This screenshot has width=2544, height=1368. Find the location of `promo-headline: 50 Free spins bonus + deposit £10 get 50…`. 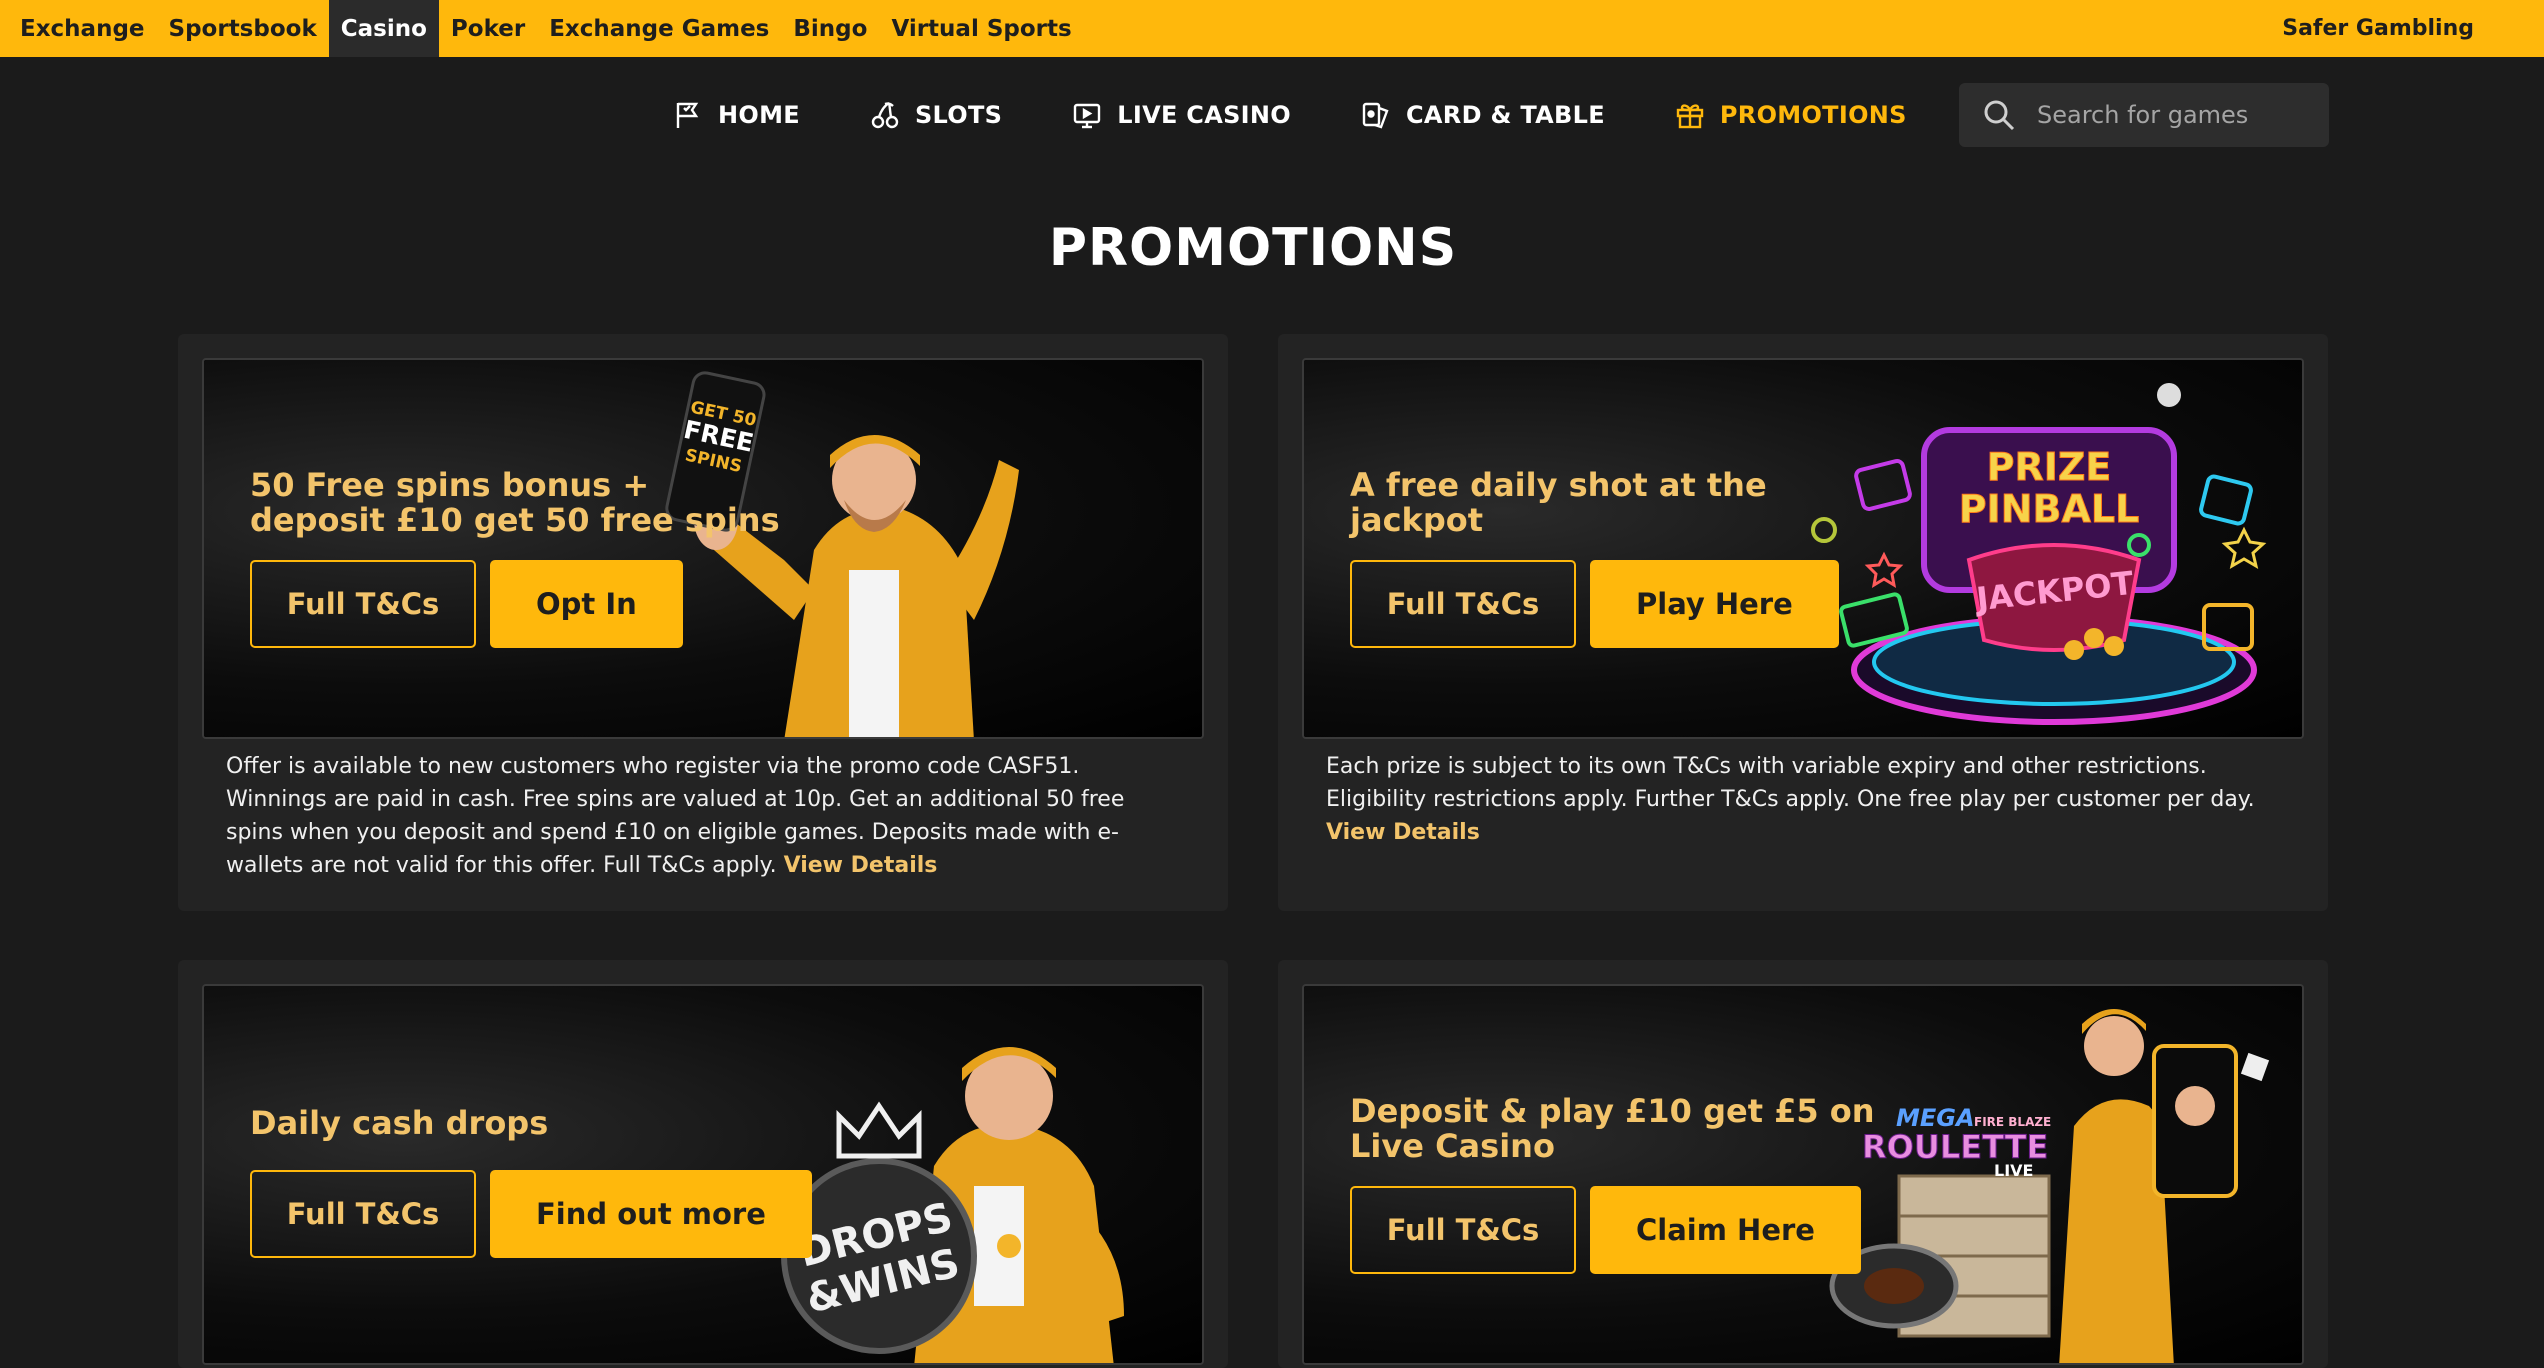

promo-headline: 50 Free spins bonus + deposit £10 get 50… is located at coordinates (515, 503).